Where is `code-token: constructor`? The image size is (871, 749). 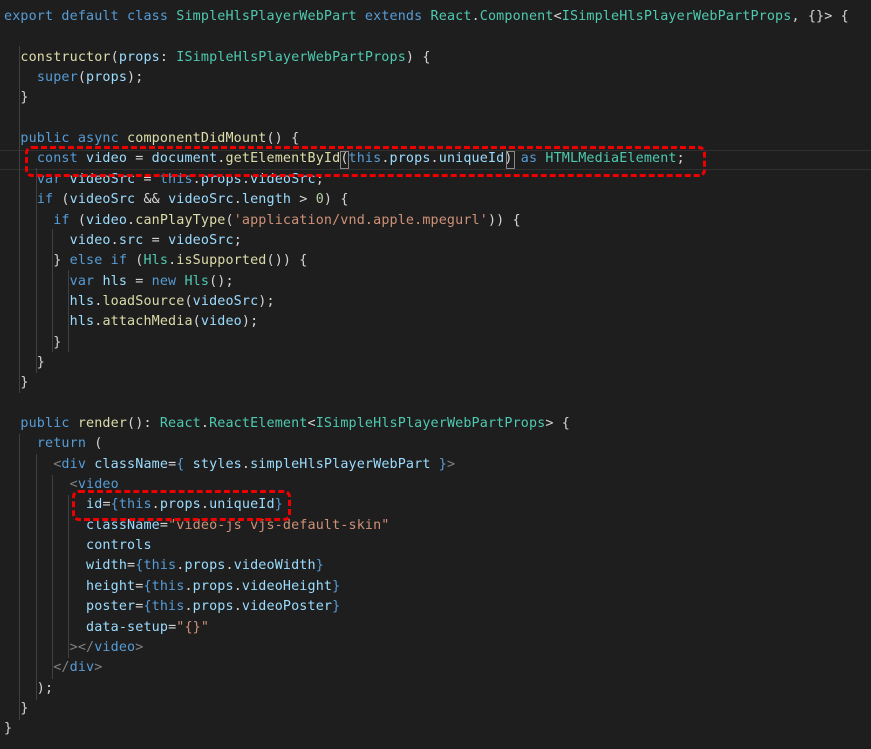 code-token: constructor is located at coordinates (65, 57).